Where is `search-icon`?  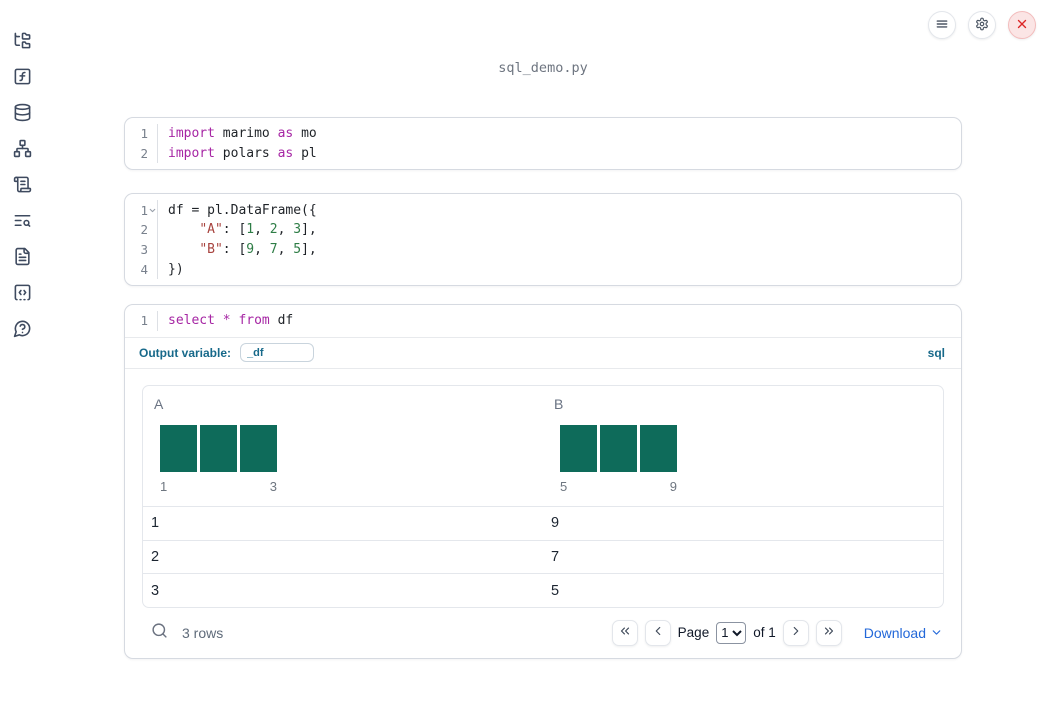
search-icon is located at coordinates (159, 633).